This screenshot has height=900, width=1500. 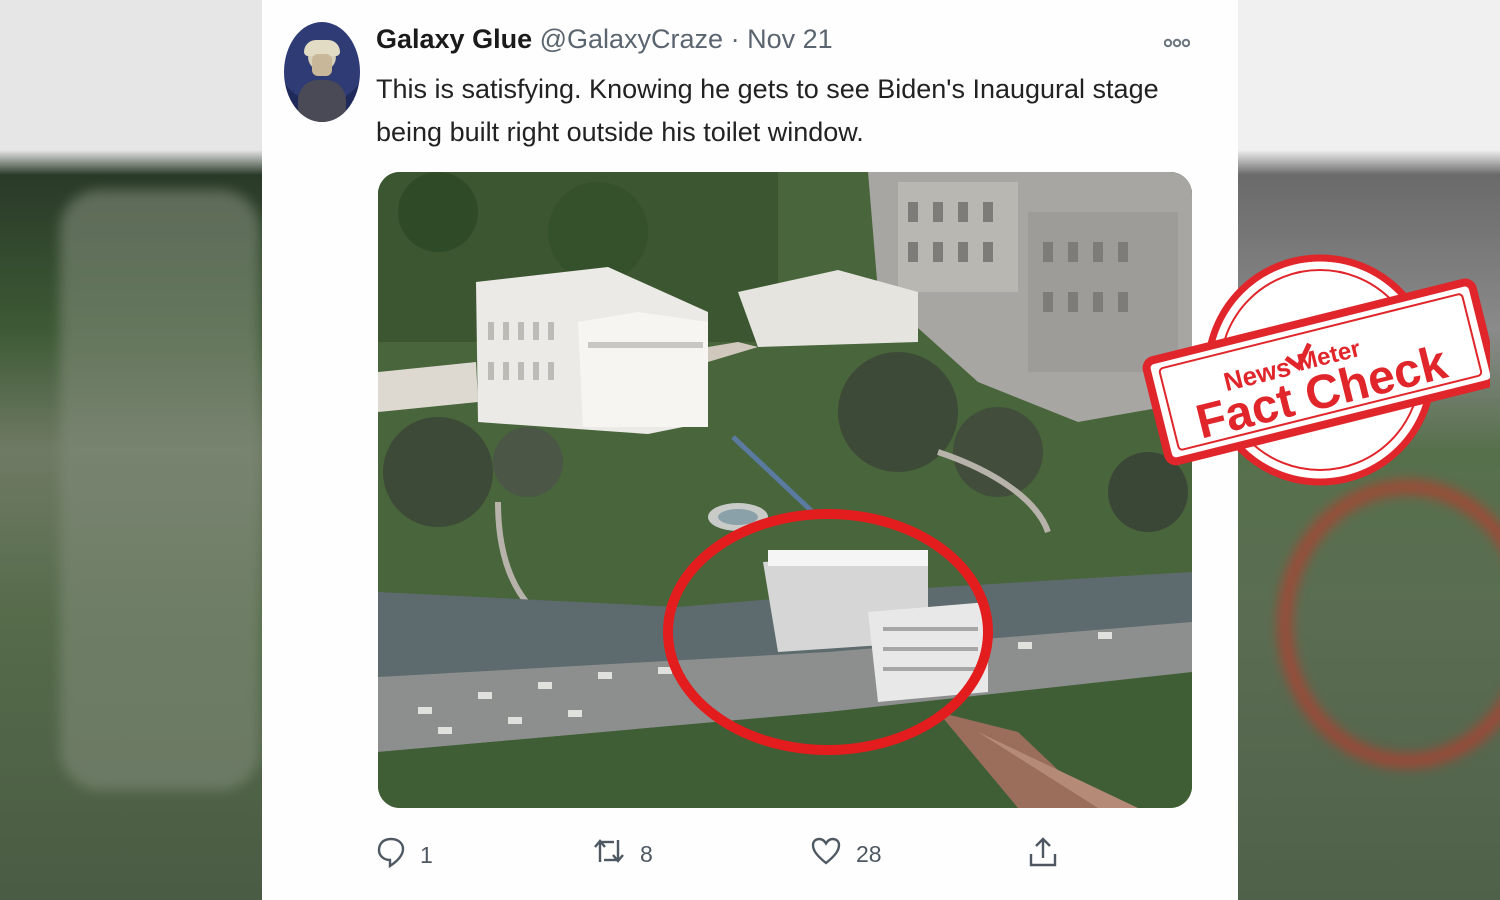 What do you see at coordinates (322, 72) in the screenshot?
I see `avatar` at bounding box center [322, 72].